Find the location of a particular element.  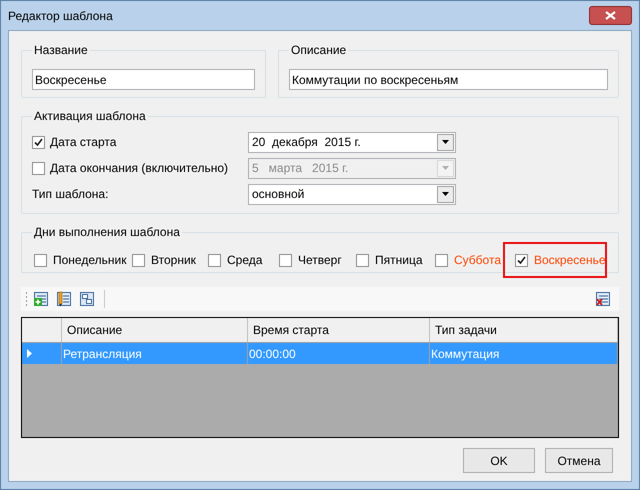

windows-icon is located at coordinates (87, 299).